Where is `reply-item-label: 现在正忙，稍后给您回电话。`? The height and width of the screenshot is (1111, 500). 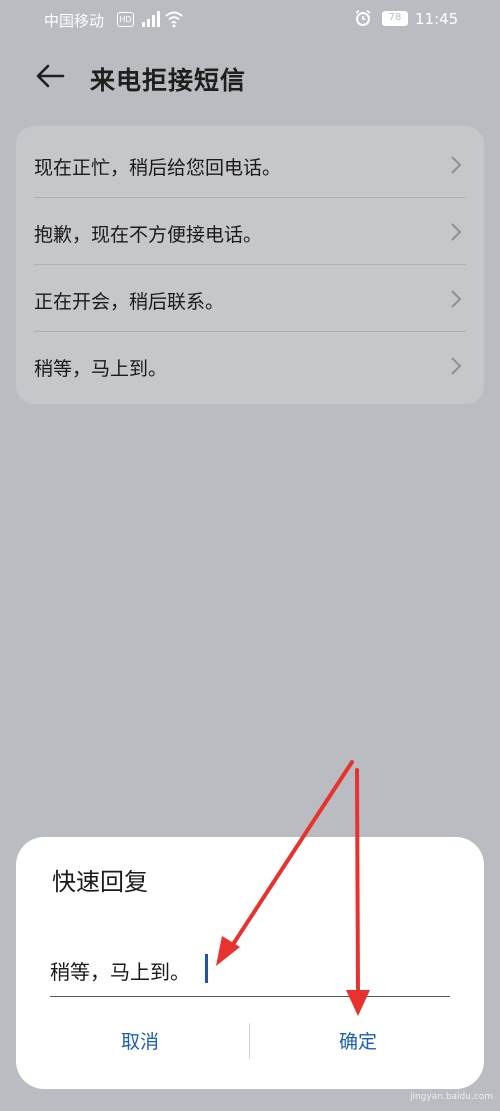
reply-item-label: 现在正忙，稍后给您回电话。 is located at coordinates (158, 168).